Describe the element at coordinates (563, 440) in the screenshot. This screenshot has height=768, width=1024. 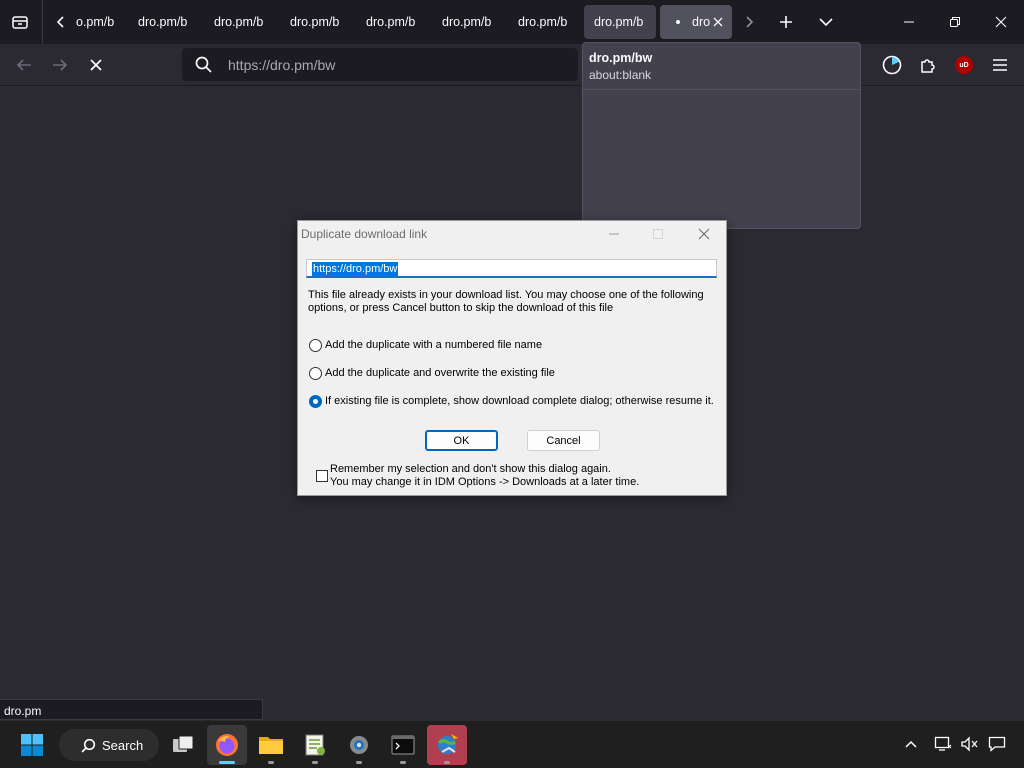
I see `cancel-button: Cancel` at that location.